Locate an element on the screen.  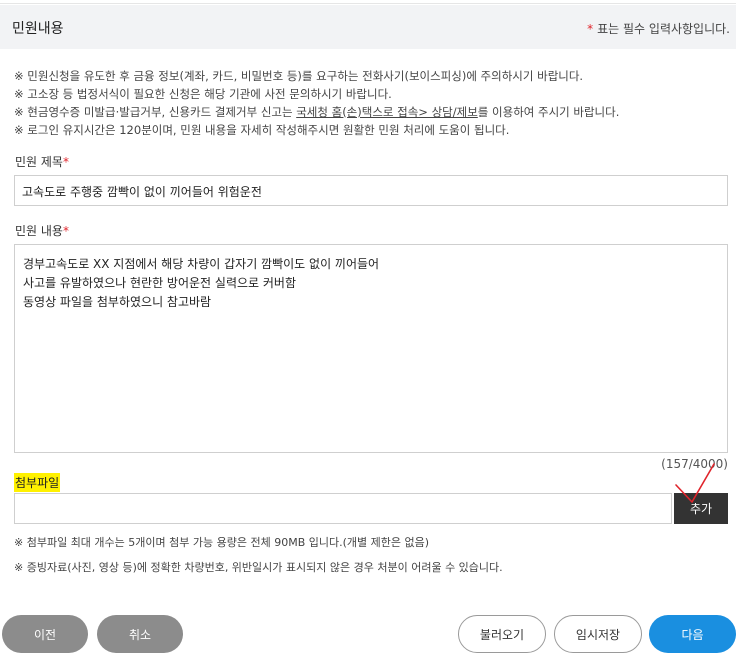
notice-line-3-pre: ※ 현금영수증 미발급·발급거부, 신용카드 결제거부 신고는 is located at coordinates (155, 112).